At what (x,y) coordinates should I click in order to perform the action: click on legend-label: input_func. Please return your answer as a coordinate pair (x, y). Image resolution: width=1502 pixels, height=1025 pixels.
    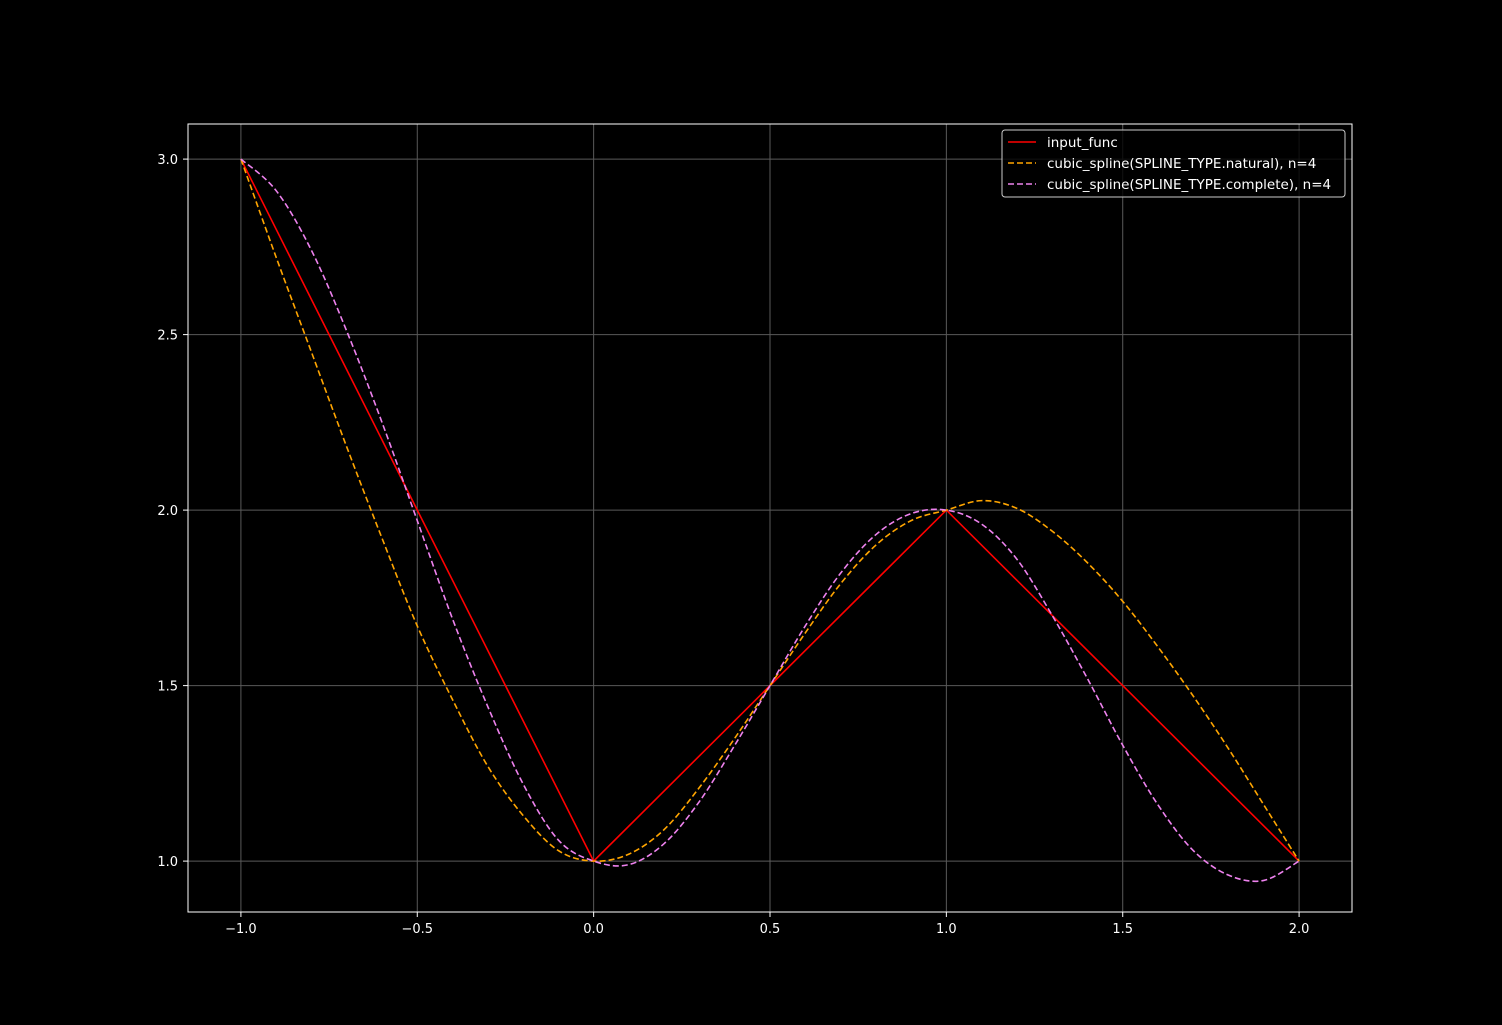
    Looking at the image, I should click on (1082, 143).